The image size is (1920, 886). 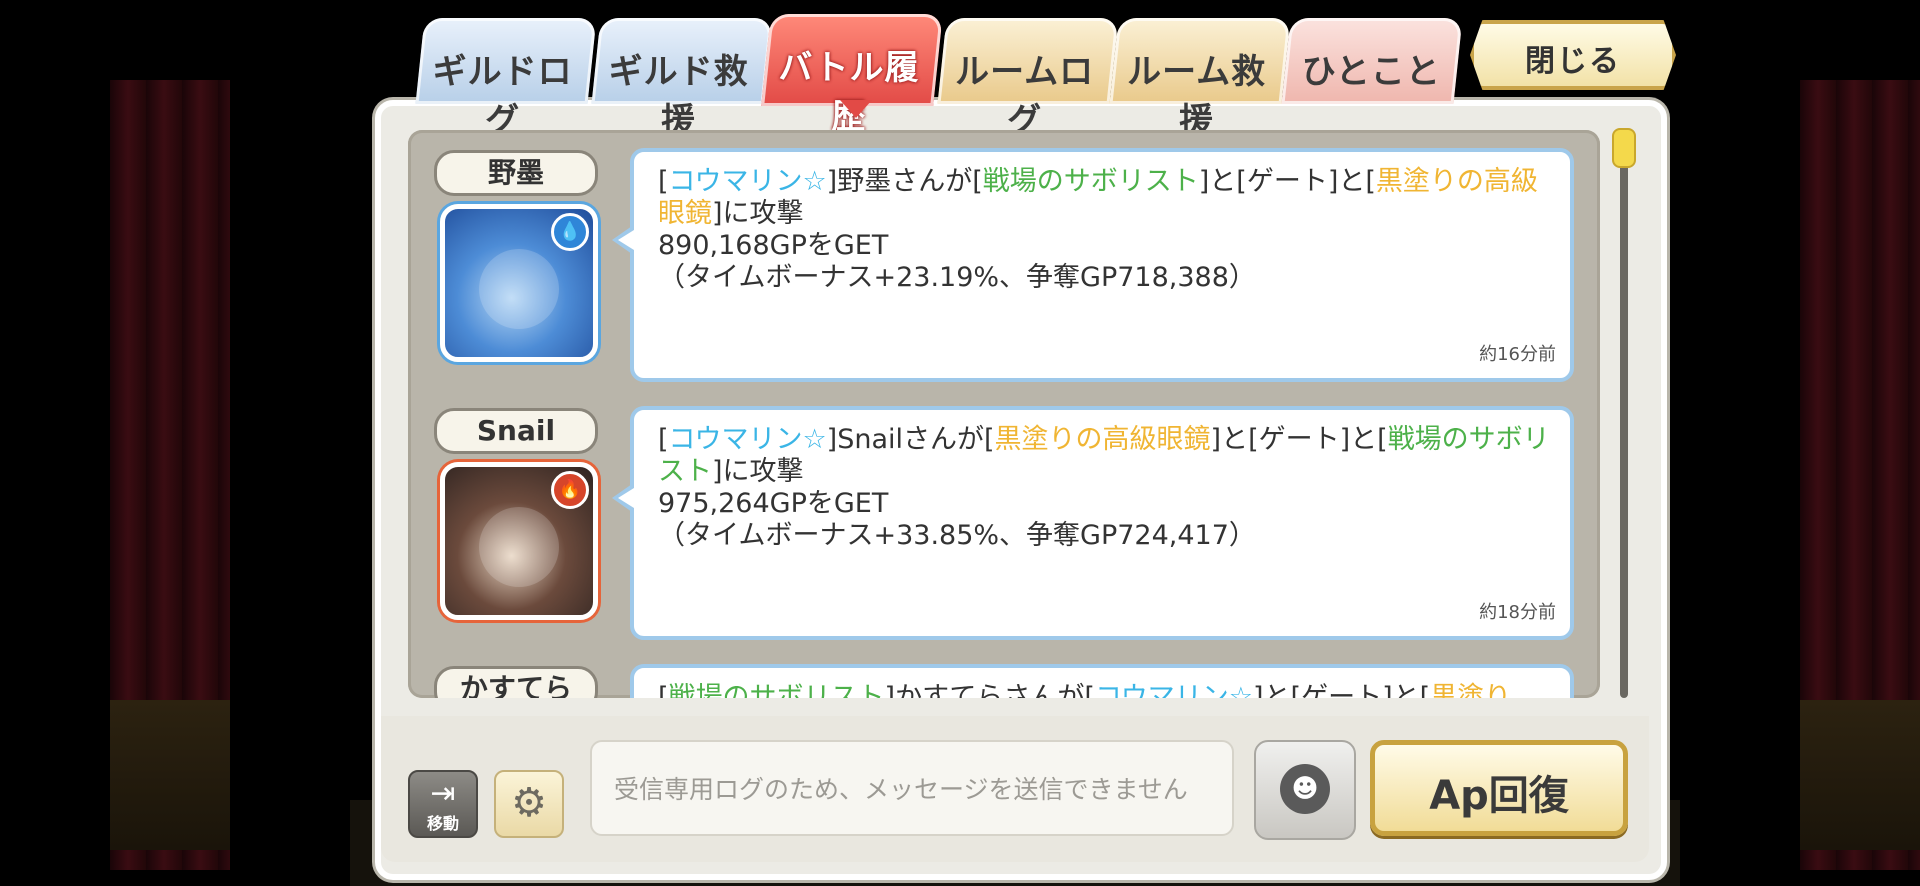 I want to click on tab-label: ギルド救援, so click(x=678, y=96).